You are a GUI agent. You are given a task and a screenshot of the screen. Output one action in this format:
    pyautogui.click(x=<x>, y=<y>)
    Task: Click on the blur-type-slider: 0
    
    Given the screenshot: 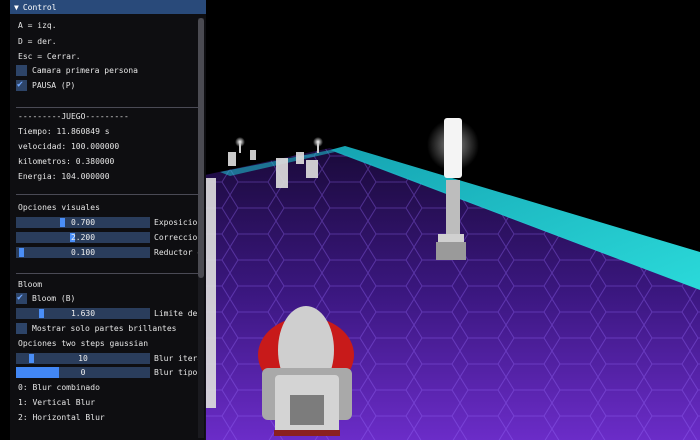 What is the action you would take?
    pyautogui.click(x=83, y=372)
    